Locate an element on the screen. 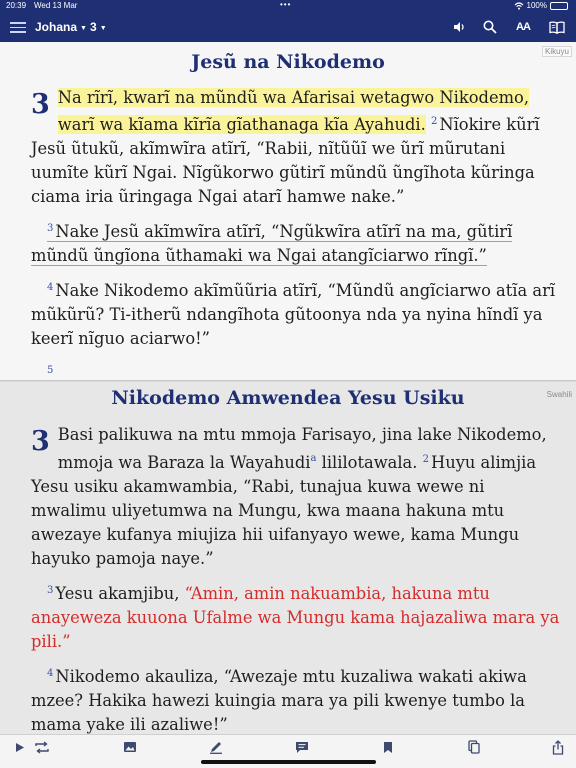  verse-number: 5 is located at coordinates (50, 370).